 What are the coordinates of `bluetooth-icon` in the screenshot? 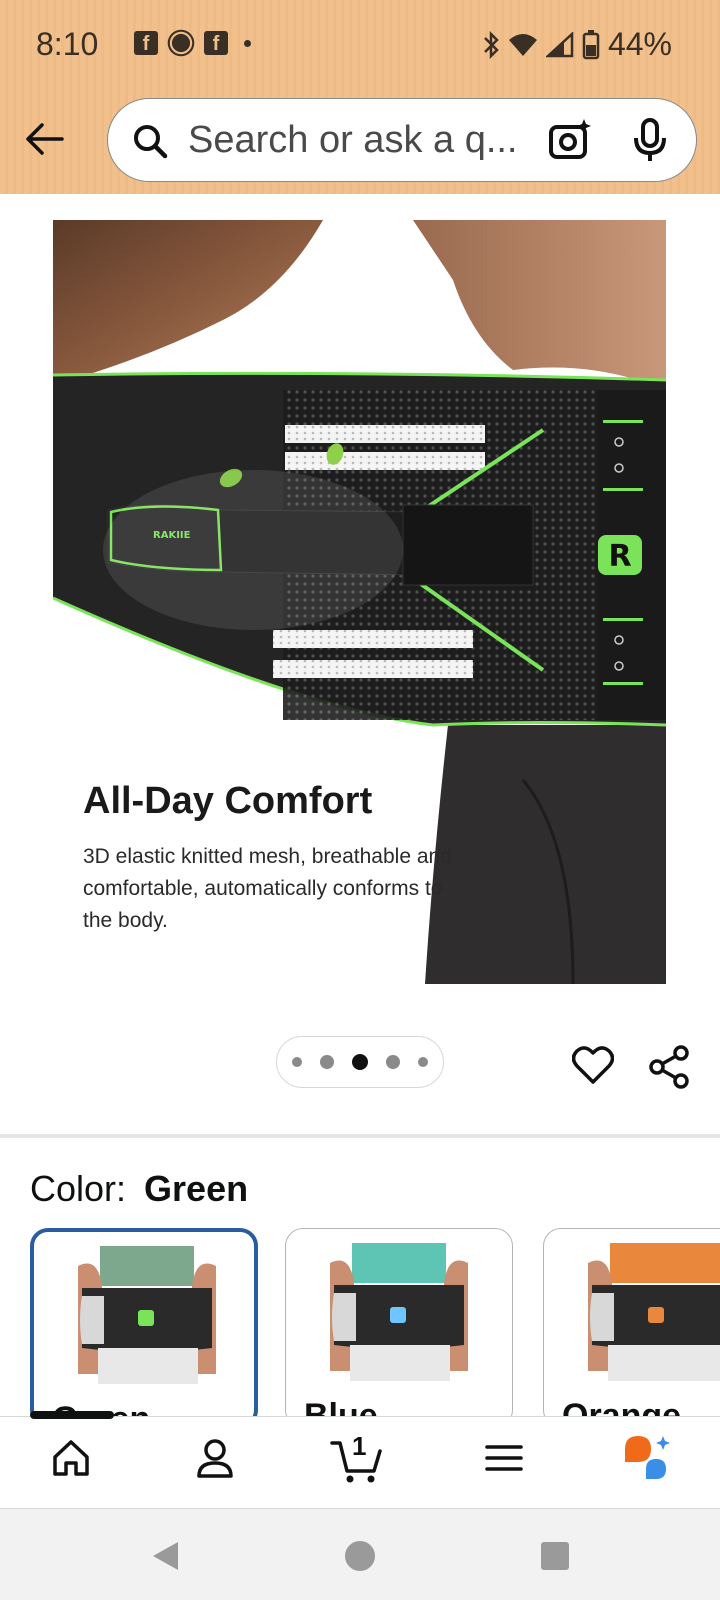 It's located at (491, 44).